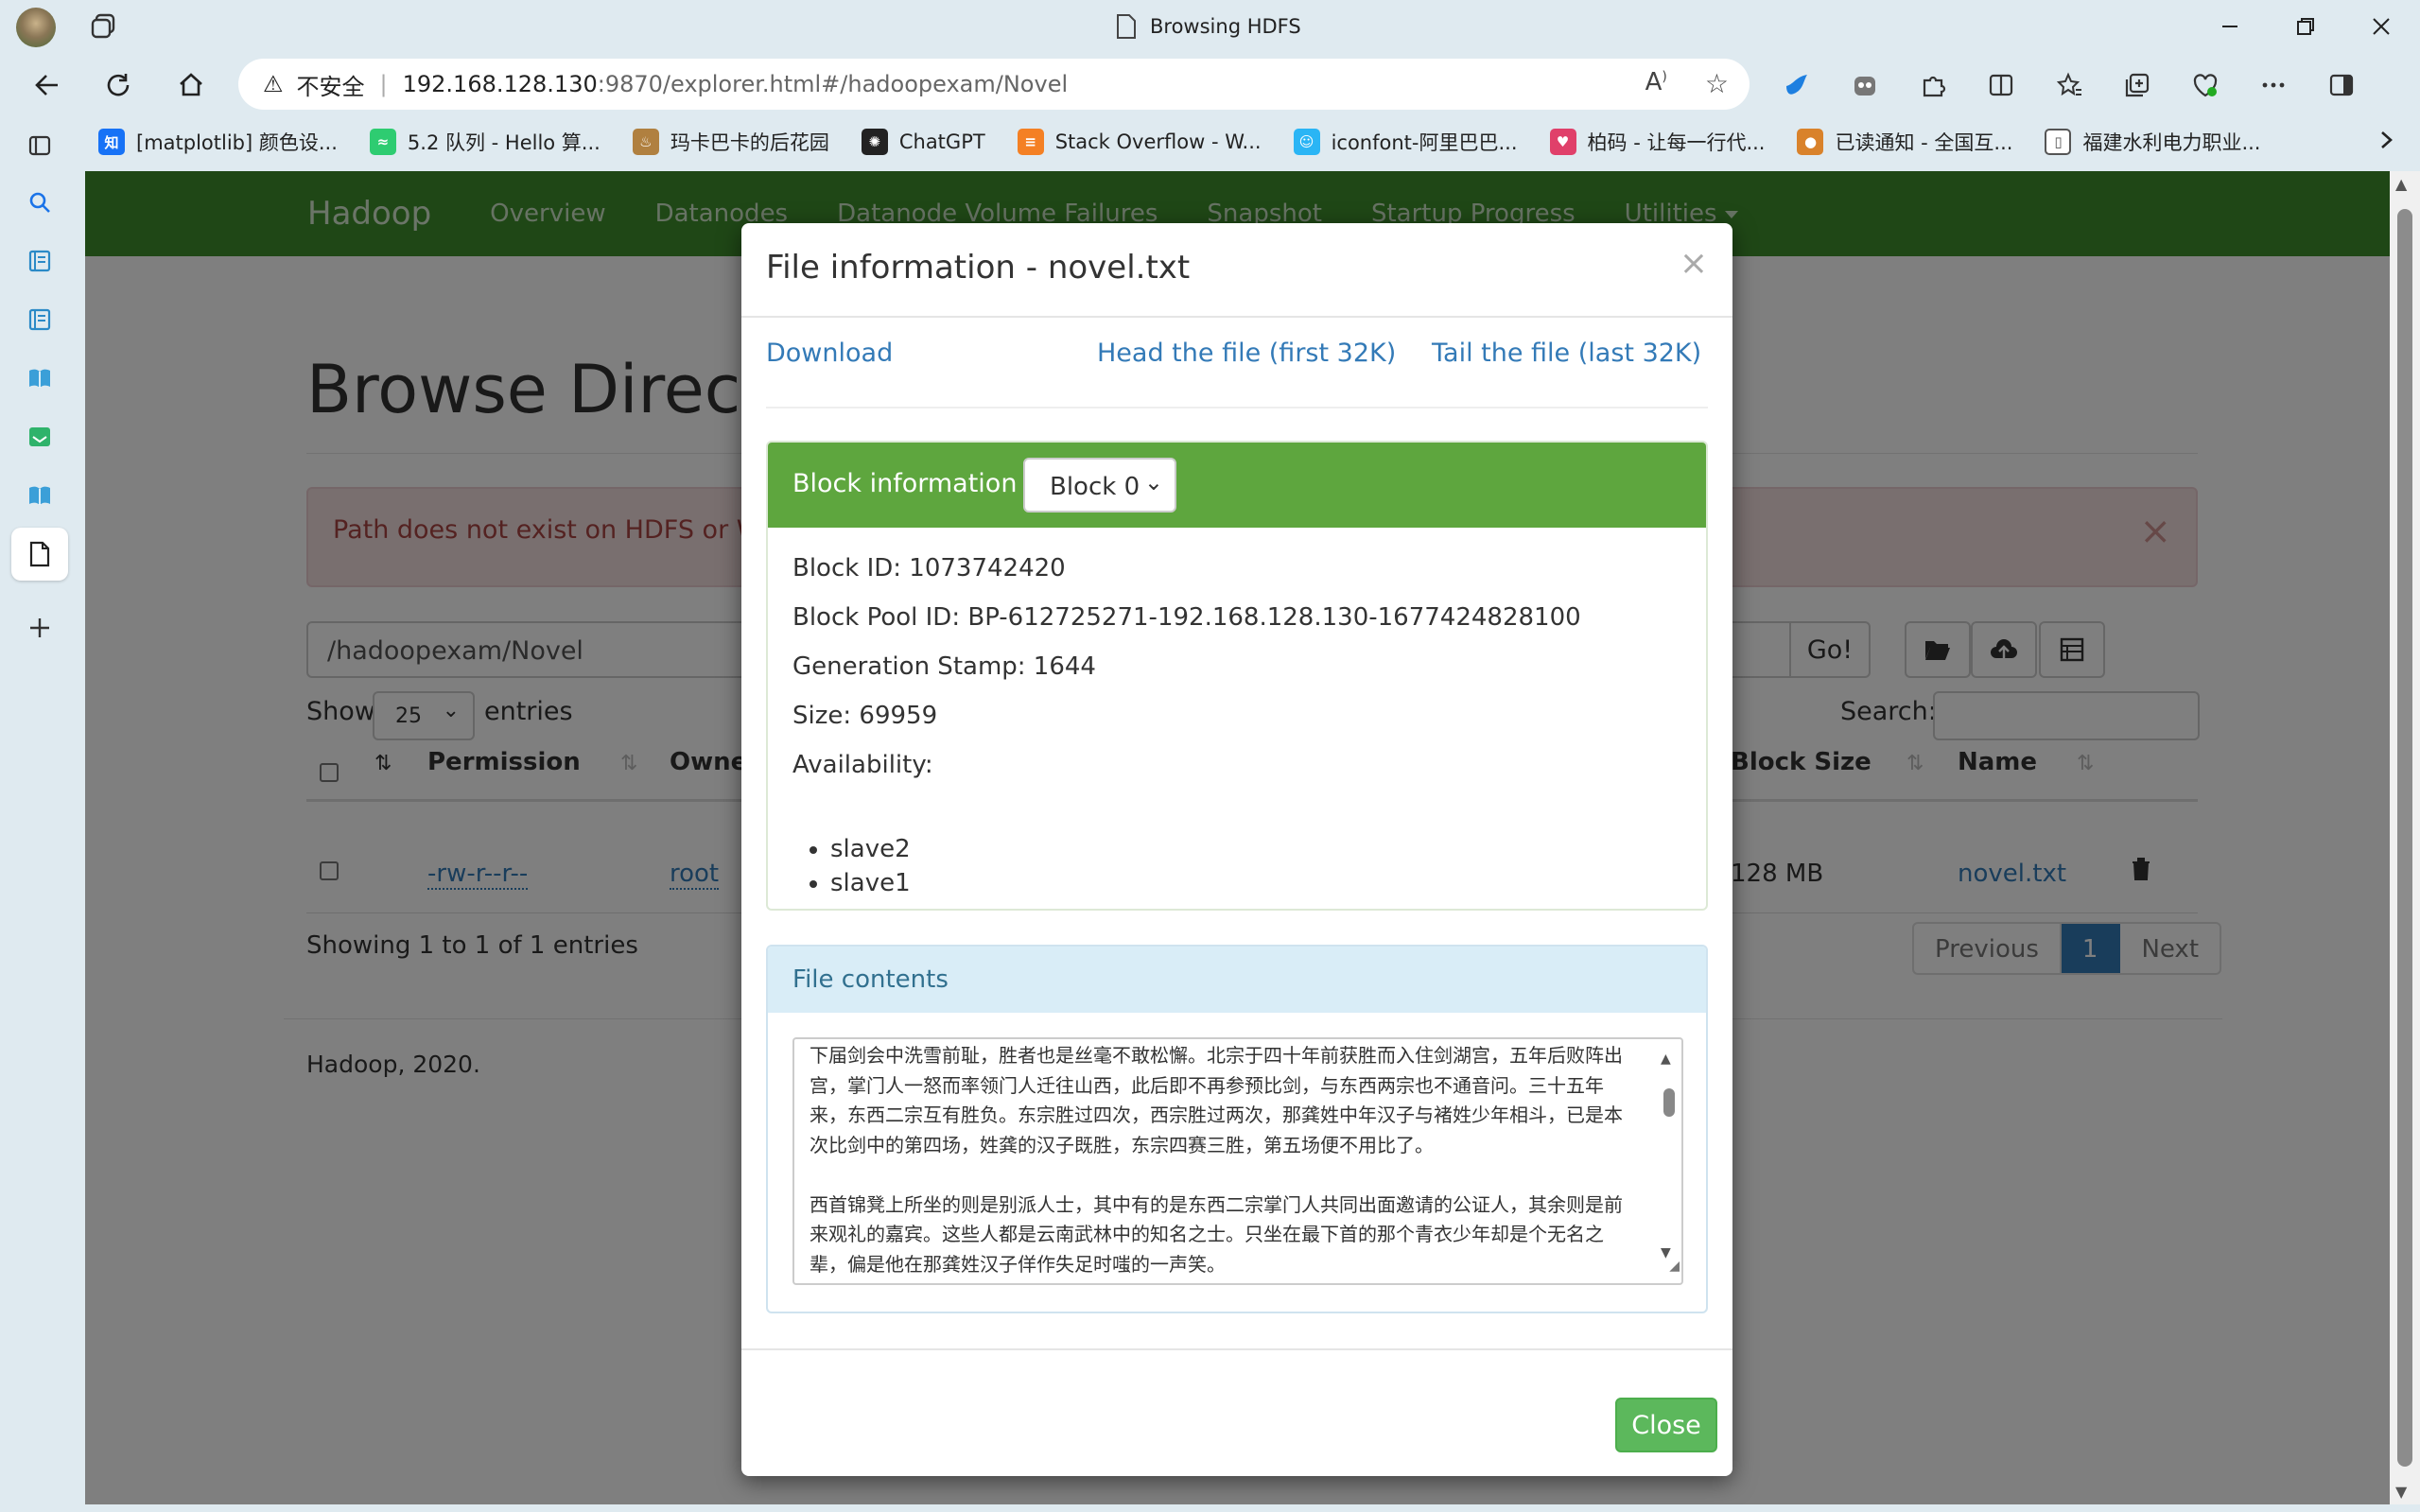  What do you see at coordinates (104, 27) in the screenshot?
I see `tab-actions-icon` at bounding box center [104, 27].